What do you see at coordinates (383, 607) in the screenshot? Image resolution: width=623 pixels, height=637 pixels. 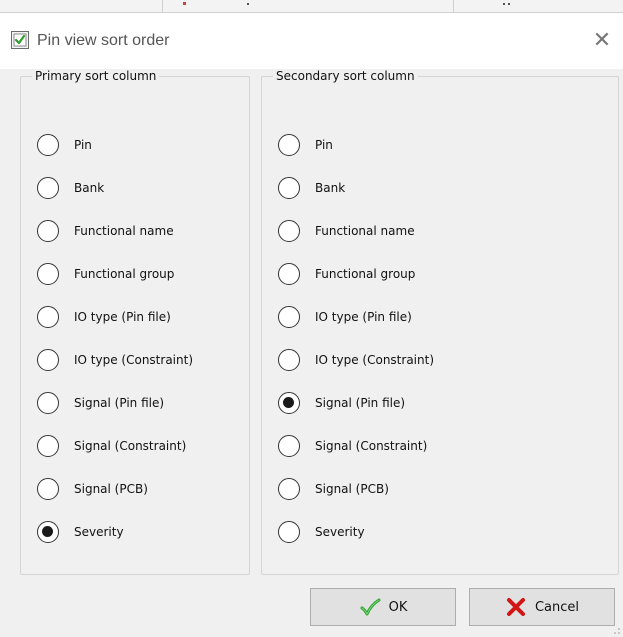 I see `ok-button: OK` at bounding box center [383, 607].